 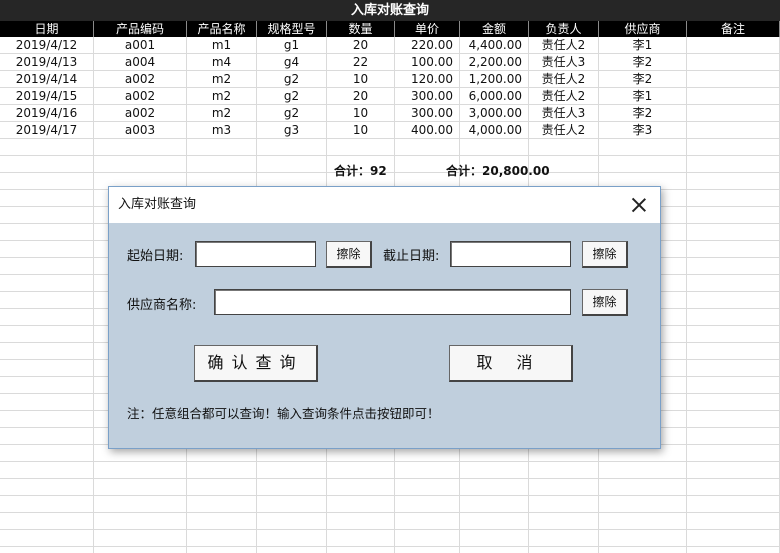 What do you see at coordinates (564, 130) in the screenshot?
I see `cell-owner: 责任人2` at bounding box center [564, 130].